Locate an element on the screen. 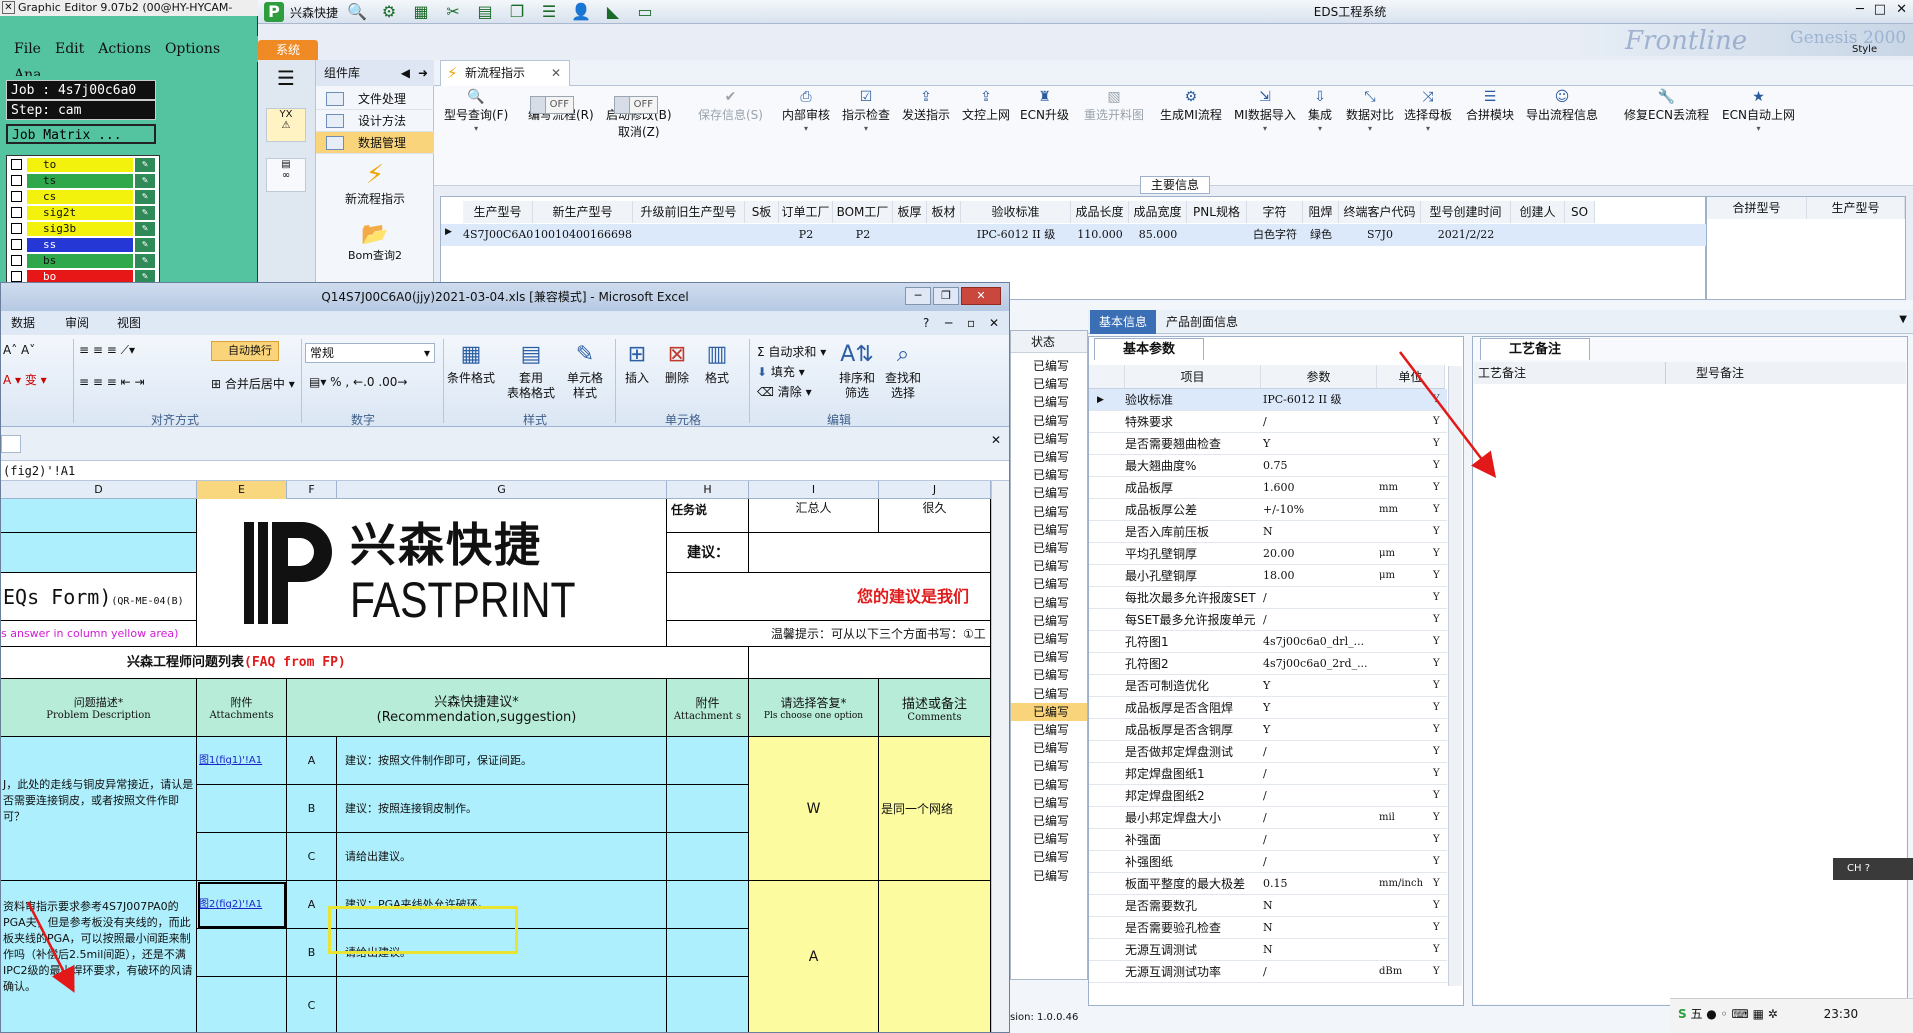 This screenshot has width=1913, height=1033. align-left-icons: ≡ ≡ ≡ ⇤ ⇥ is located at coordinates (112, 382).